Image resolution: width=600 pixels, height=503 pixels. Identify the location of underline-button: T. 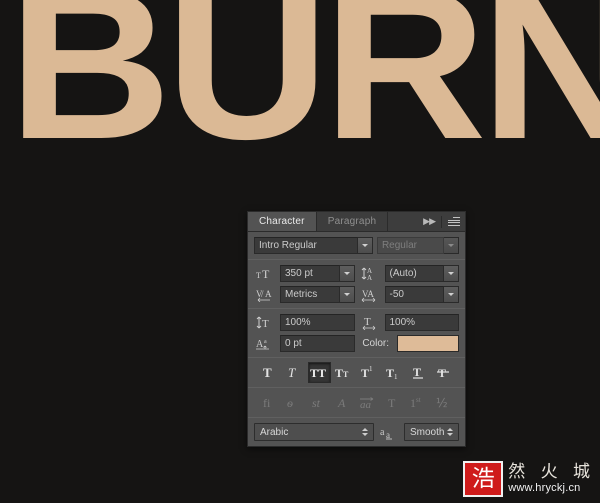
(419, 372).